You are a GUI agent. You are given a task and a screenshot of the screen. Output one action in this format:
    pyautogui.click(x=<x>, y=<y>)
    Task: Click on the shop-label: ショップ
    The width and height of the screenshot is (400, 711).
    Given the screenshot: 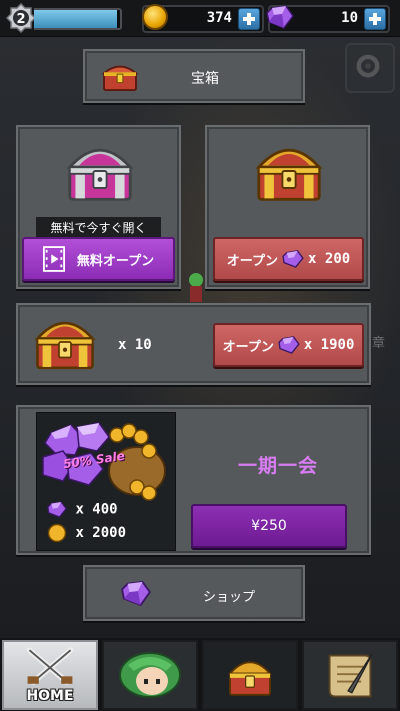 What is the action you would take?
    pyautogui.click(x=229, y=597)
    